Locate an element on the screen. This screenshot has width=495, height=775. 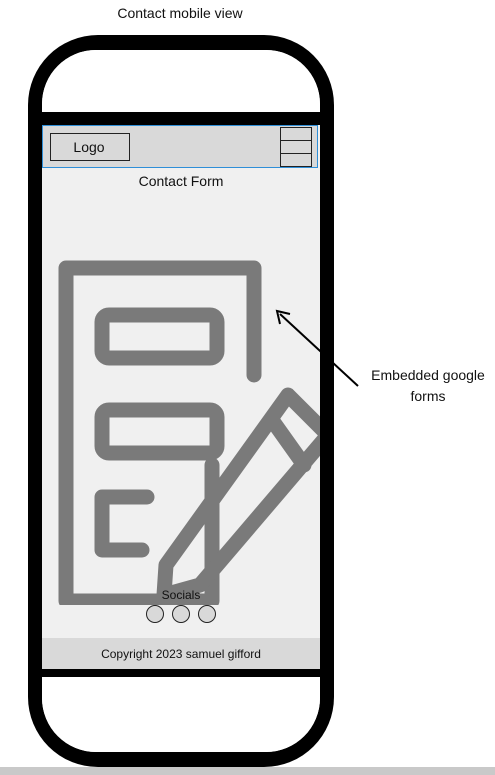
phone-top-bezel is located at coordinates (181, 81).